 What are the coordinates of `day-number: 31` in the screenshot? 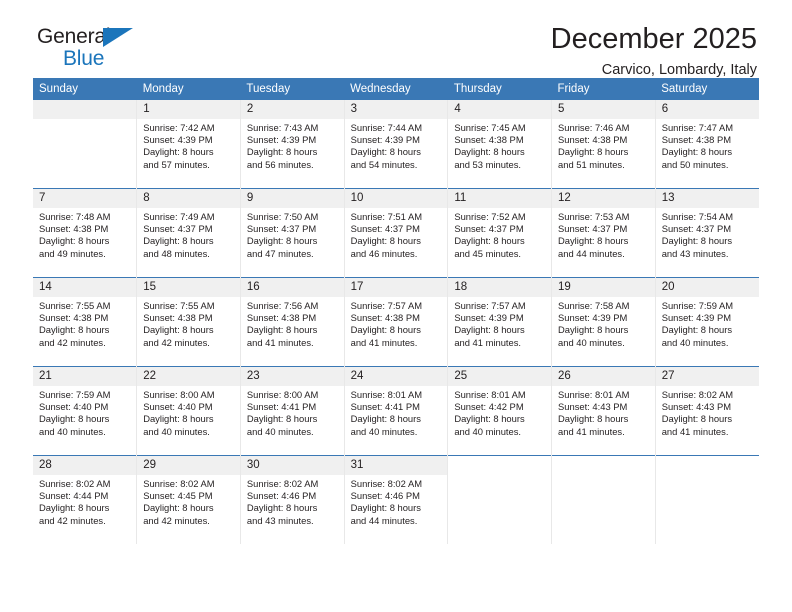 It's located at (396, 465).